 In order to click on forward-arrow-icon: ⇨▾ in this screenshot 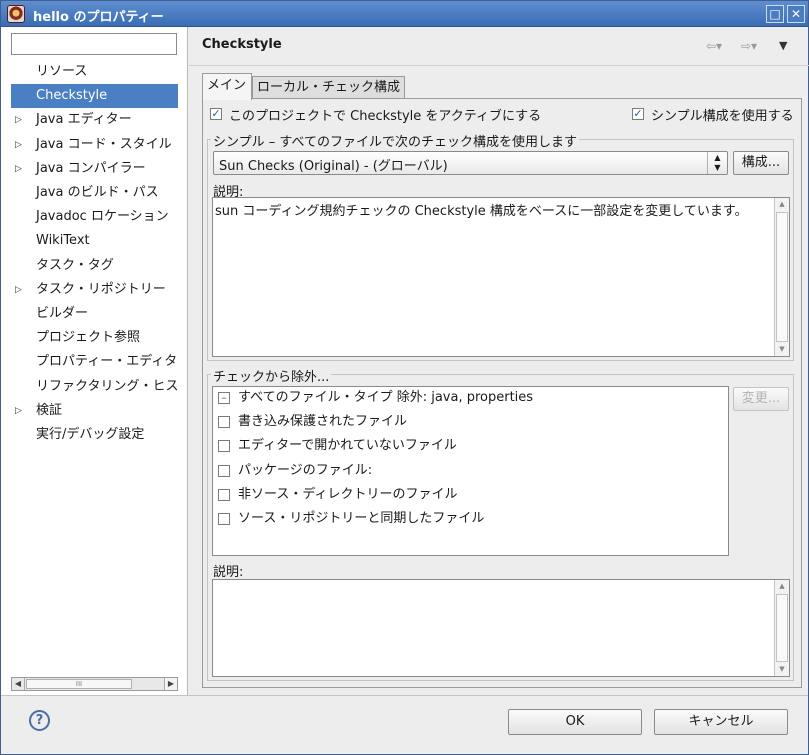, I will do `click(749, 46)`.